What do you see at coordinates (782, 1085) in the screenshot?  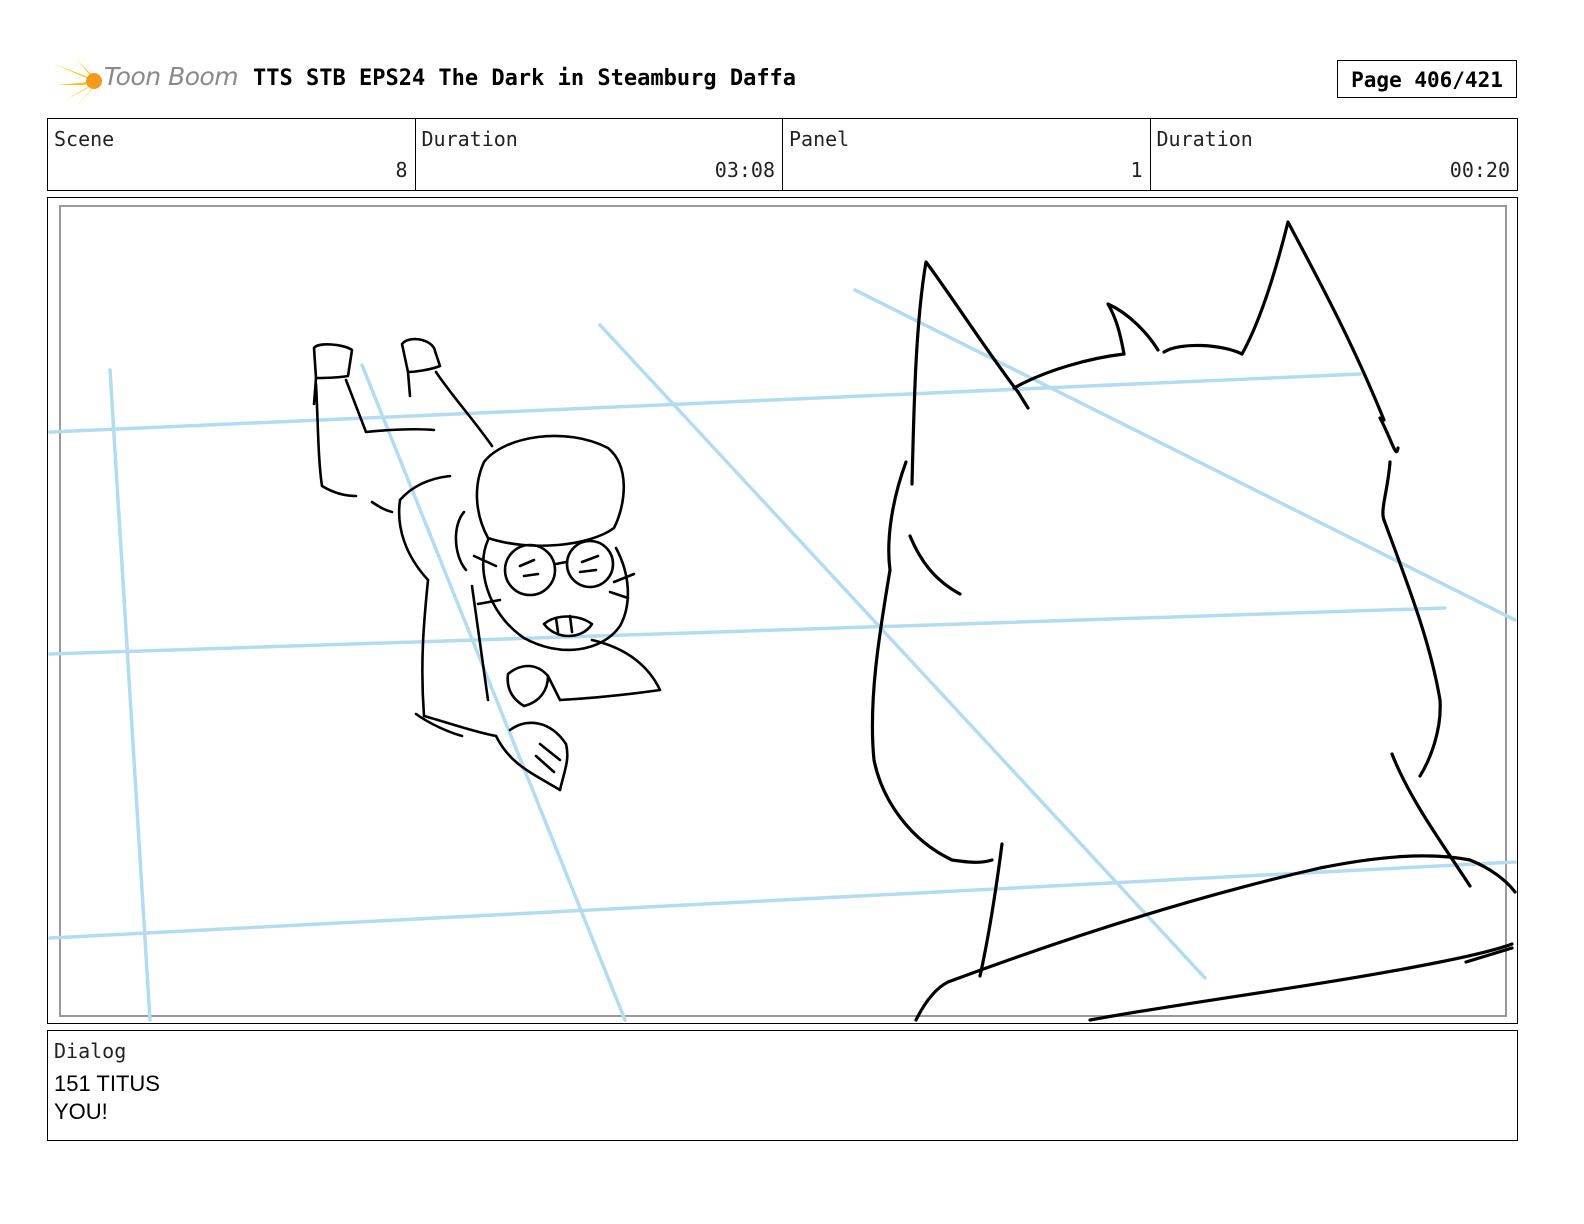 I see `dialog-box: Dialog 151 TITUS YOU!` at bounding box center [782, 1085].